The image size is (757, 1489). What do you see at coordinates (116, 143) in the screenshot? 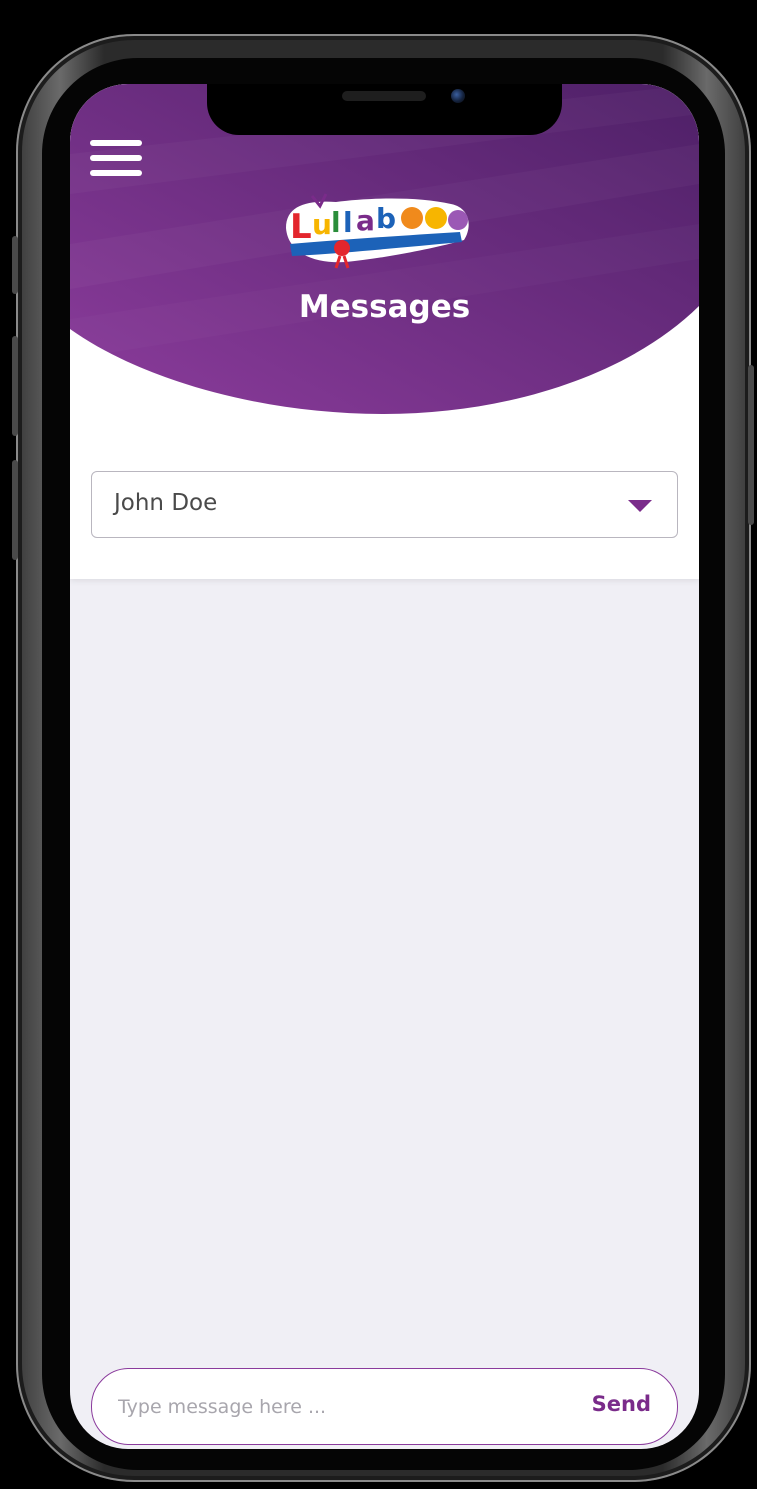
I see `hamburger-menu-icon` at bounding box center [116, 143].